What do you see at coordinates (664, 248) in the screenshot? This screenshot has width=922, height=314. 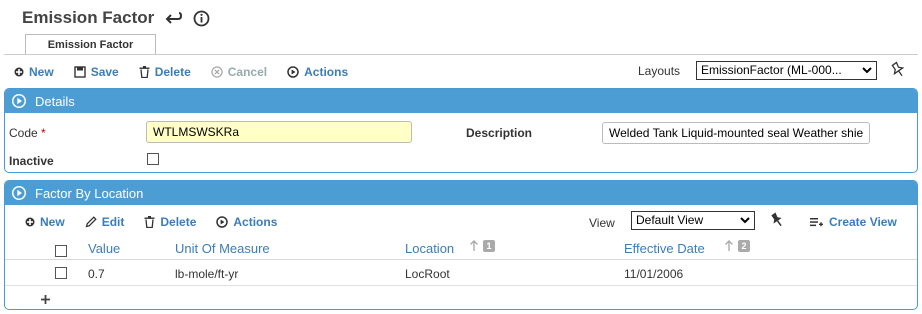 I see `column-header-effective-date: Effective Date` at bounding box center [664, 248].